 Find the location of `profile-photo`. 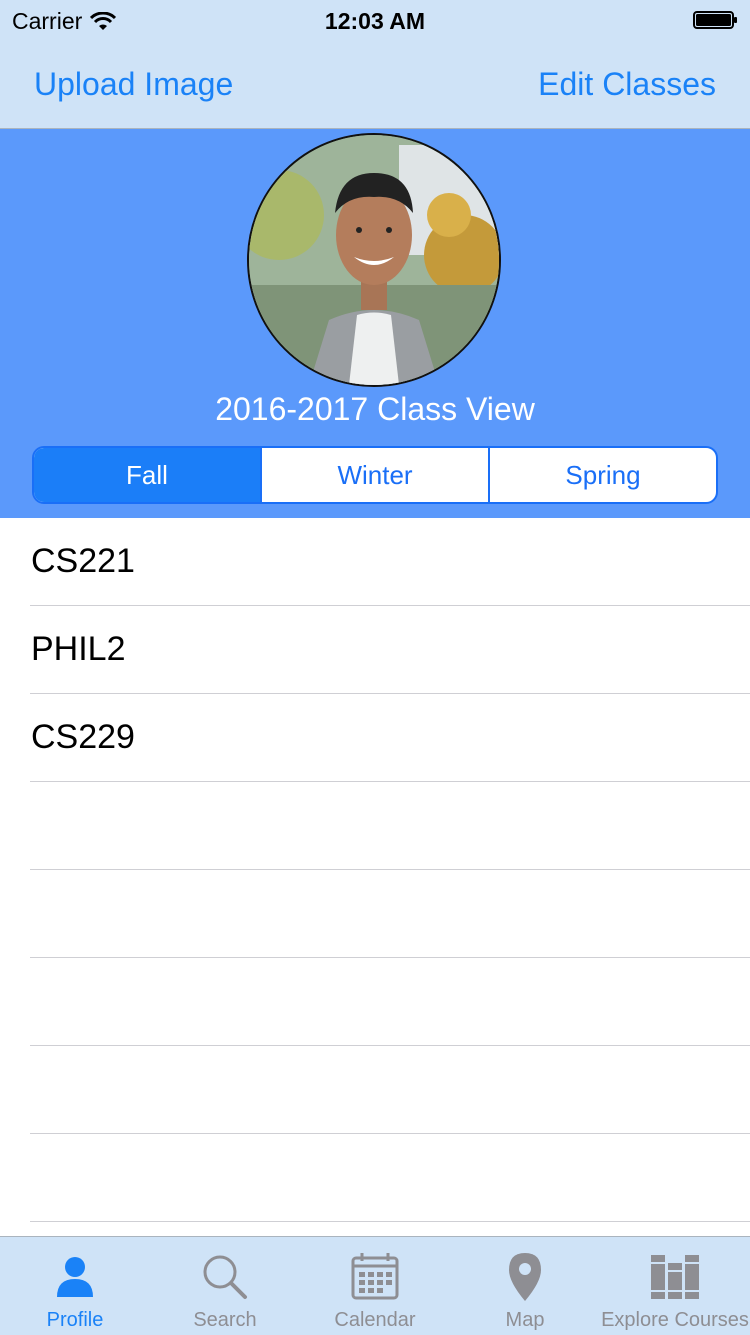

profile-photo is located at coordinates (374, 260).